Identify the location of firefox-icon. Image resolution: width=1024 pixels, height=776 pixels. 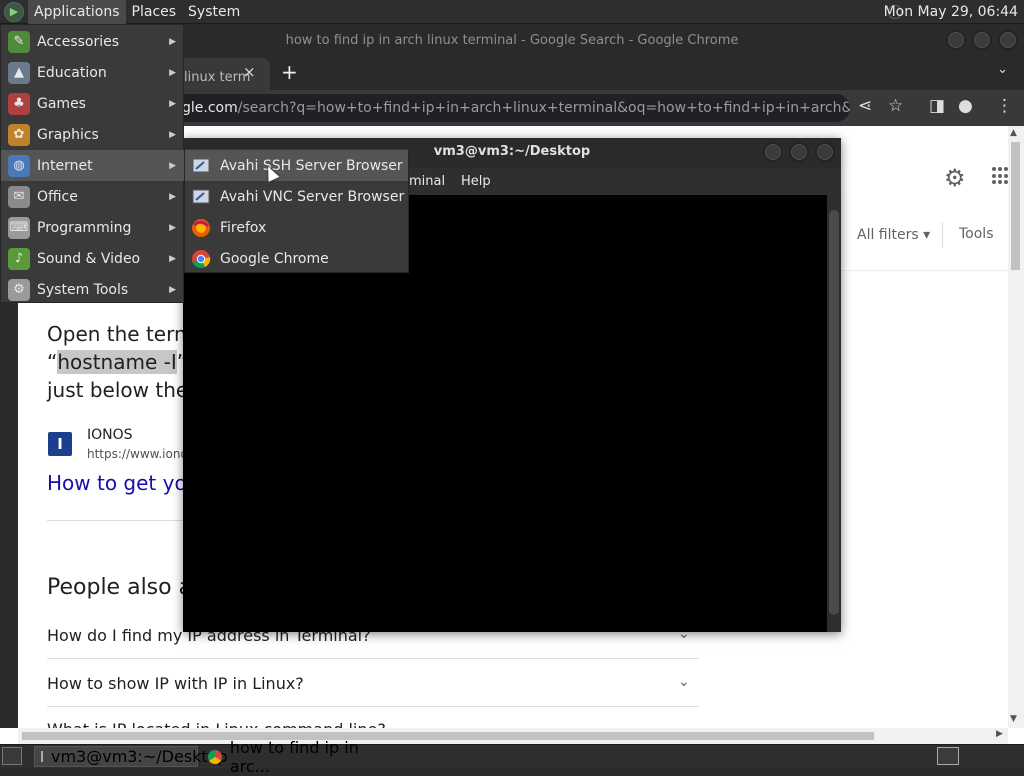
(201, 228).